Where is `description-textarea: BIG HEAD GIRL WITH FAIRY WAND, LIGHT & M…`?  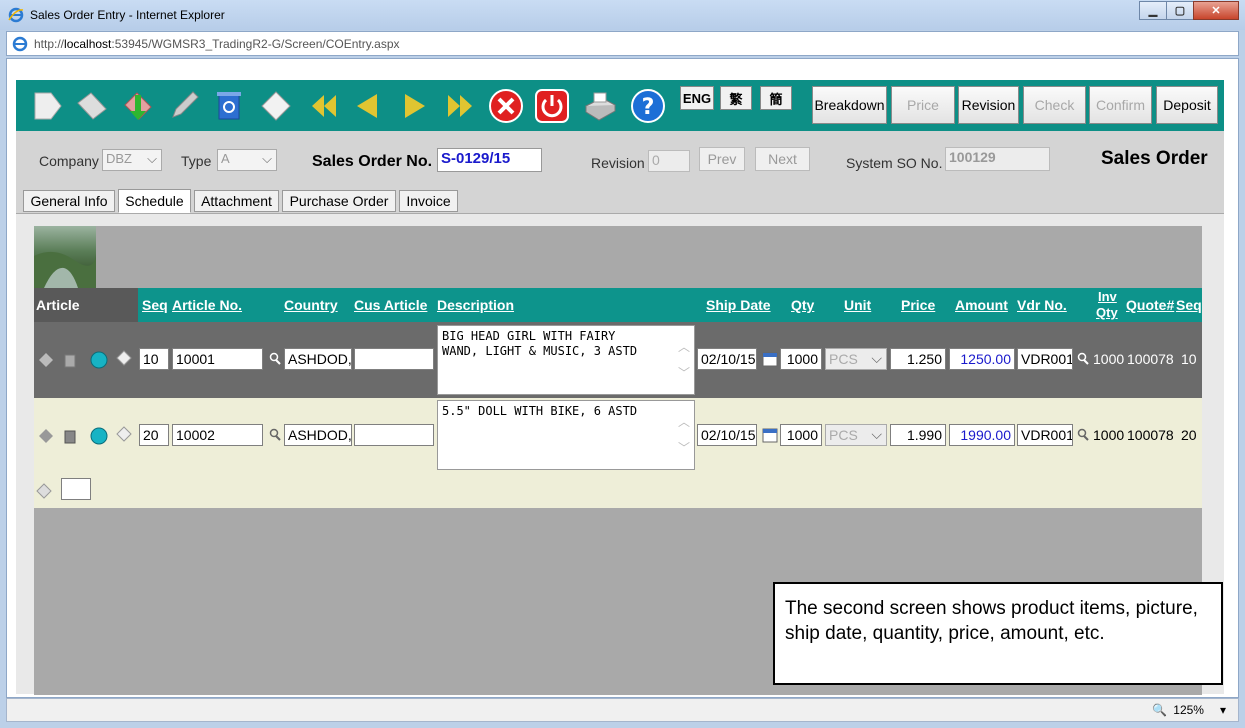
description-textarea: BIG HEAD GIRL WITH FAIRY WAND, LIGHT & M… is located at coordinates (566, 360).